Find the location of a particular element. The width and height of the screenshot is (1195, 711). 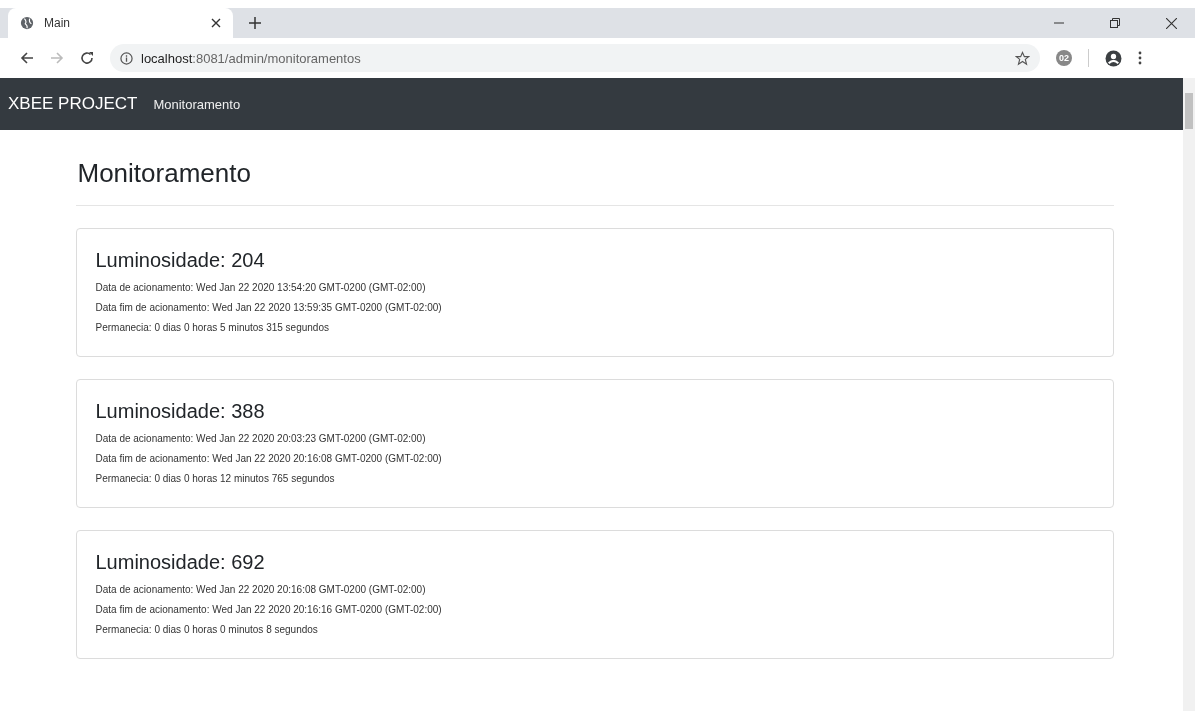

page-title: Monitoramento is located at coordinates (164, 173).